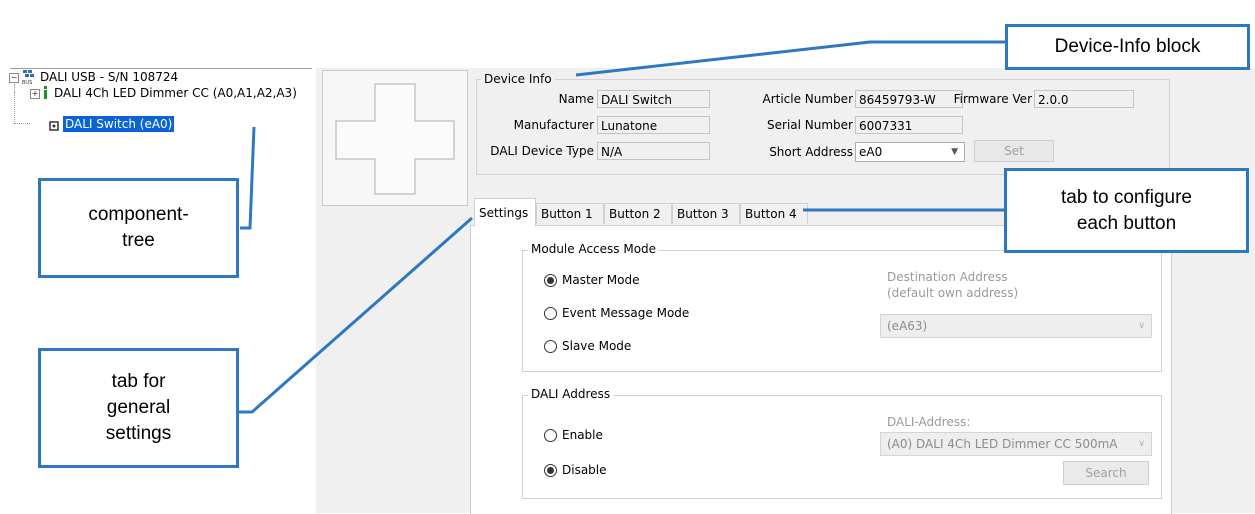 Image resolution: width=1255 pixels, height=514 pixels. What do you see at coordinates (355, 315) in the screenshot?
I see `connector-settings-tab` at bounding box center [355, 315].